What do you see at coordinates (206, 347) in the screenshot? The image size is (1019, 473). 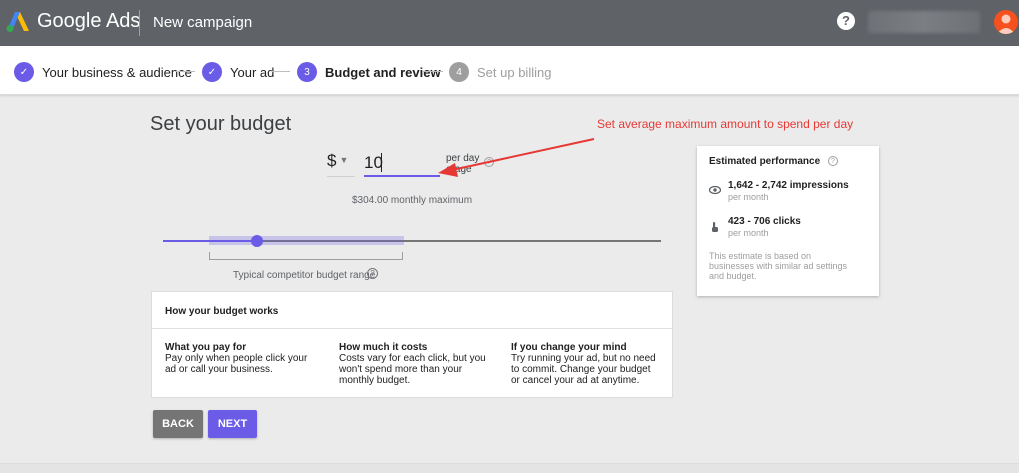 I see `column-heading: What you pay for` at bounding box center [206, 347].